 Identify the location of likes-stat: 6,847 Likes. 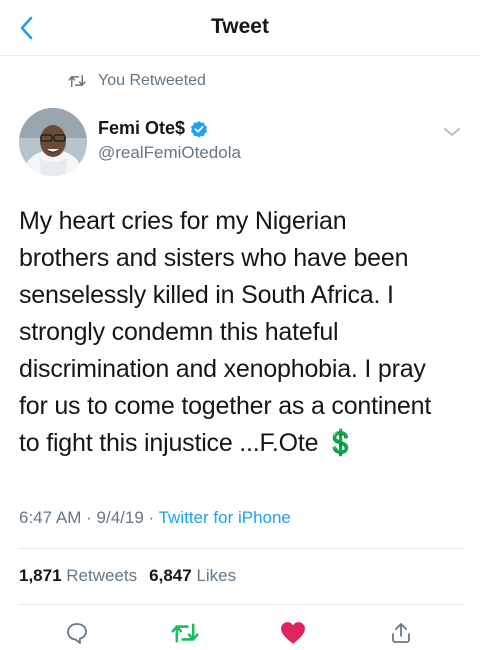
(192, 575).